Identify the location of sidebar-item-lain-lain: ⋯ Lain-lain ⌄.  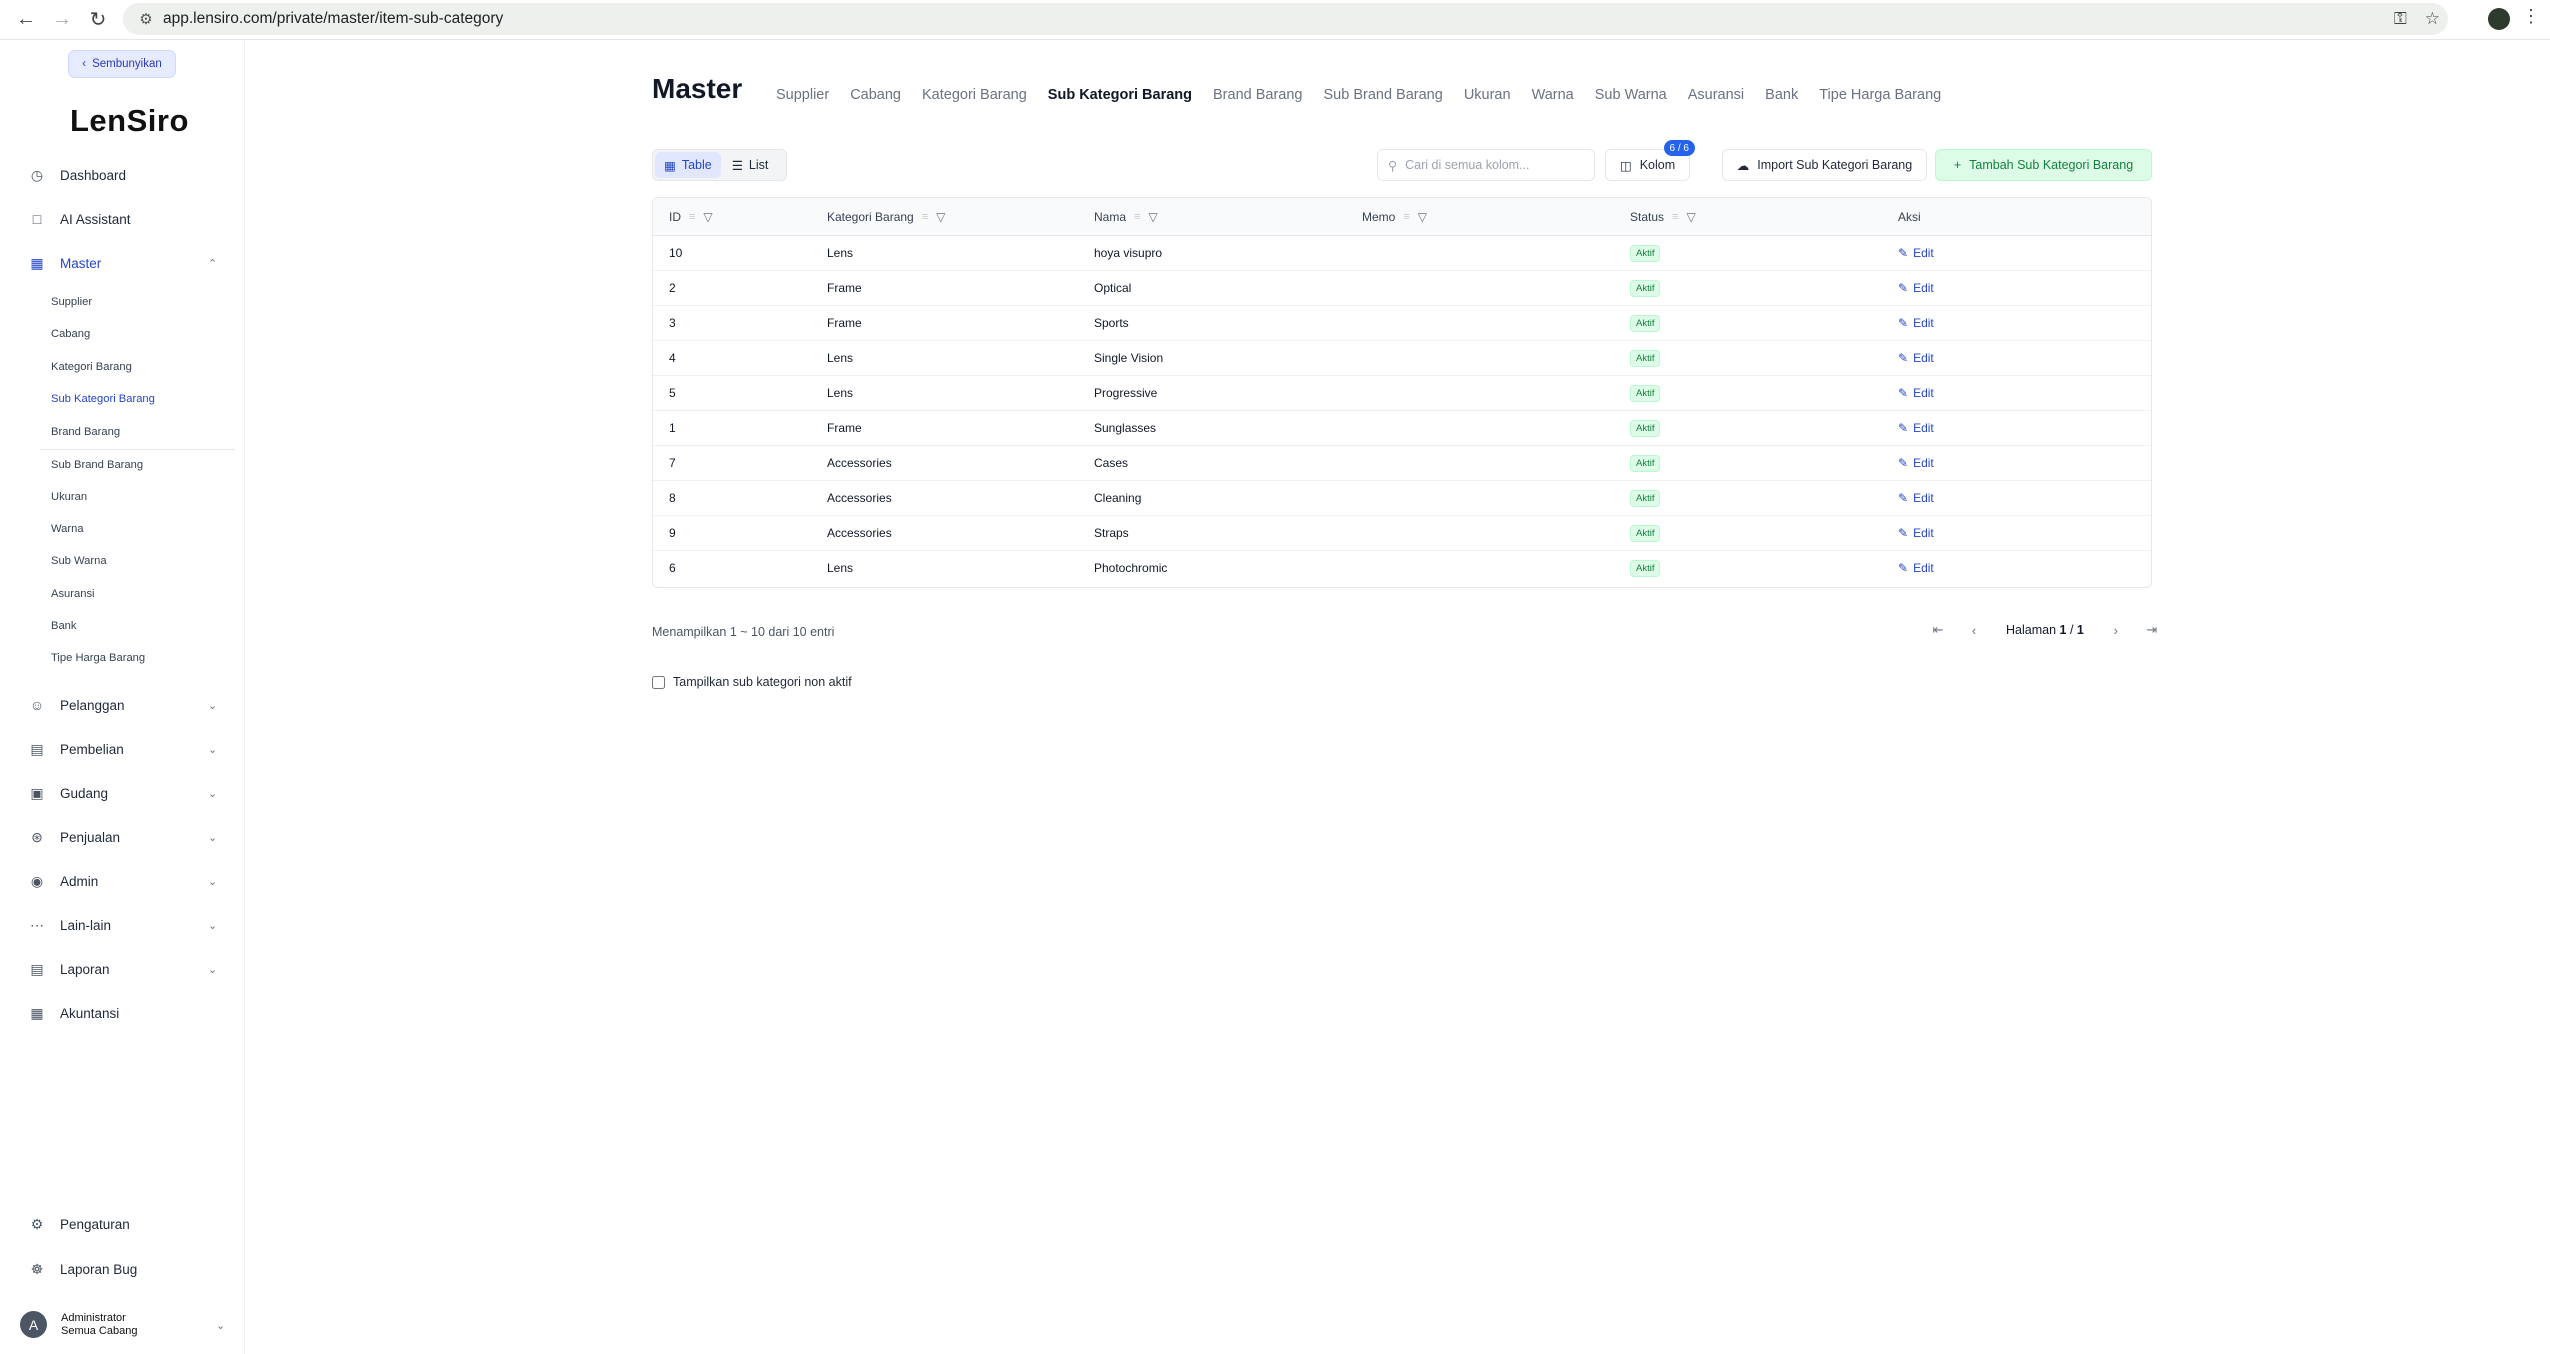
(122, 925).